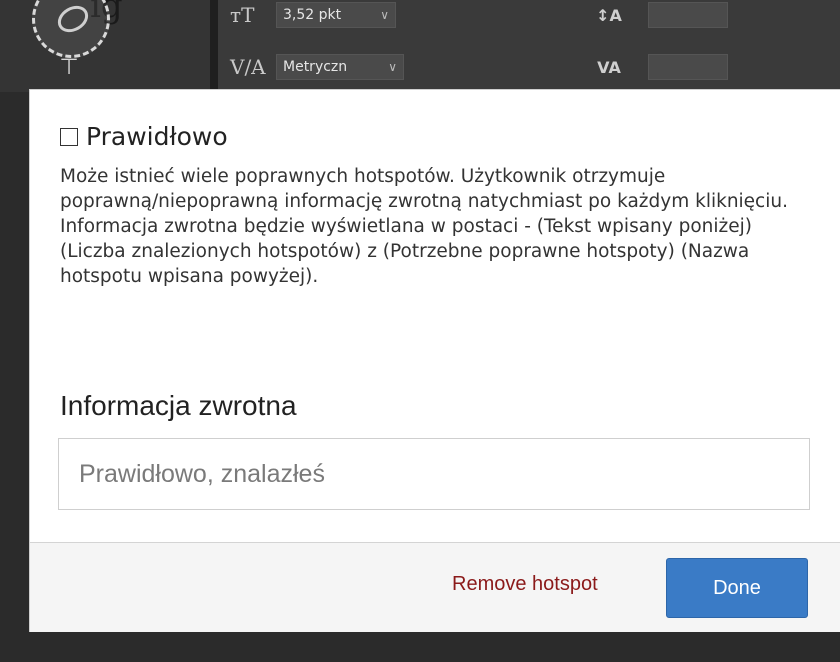 The height and width of the screenshot is (662, 840). What do you see at coordinates (435, 587) in the screenshot?
I see `panel-footer: Remove hotspot Done` at bounding box center [435, 587].